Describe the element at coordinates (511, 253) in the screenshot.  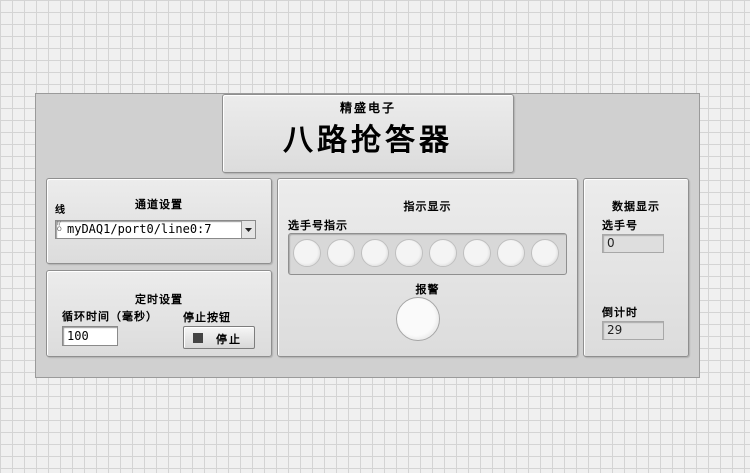
I see `player-7-led` at that location.